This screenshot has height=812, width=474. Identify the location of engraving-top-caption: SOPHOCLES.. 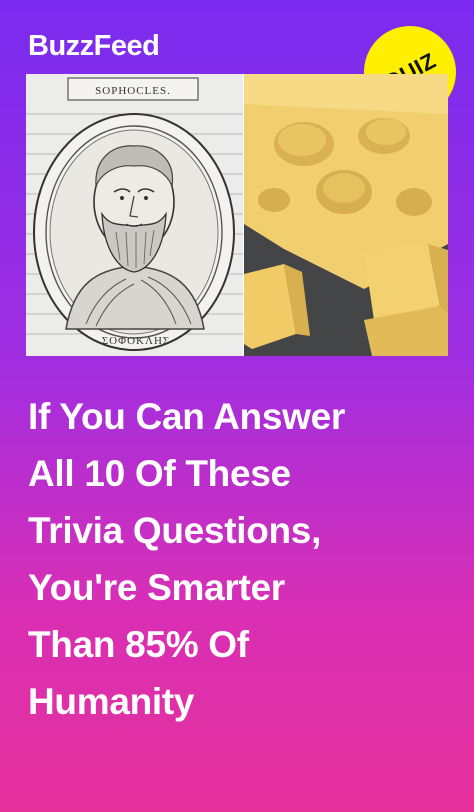
(133, 91).